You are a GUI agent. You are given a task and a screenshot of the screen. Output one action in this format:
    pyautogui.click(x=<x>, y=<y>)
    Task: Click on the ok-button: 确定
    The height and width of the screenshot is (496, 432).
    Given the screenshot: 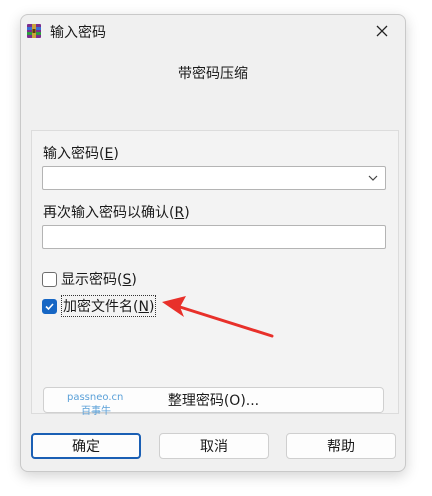 What is the action you would take?
    pyautogui.click(x=86, y=446)
    